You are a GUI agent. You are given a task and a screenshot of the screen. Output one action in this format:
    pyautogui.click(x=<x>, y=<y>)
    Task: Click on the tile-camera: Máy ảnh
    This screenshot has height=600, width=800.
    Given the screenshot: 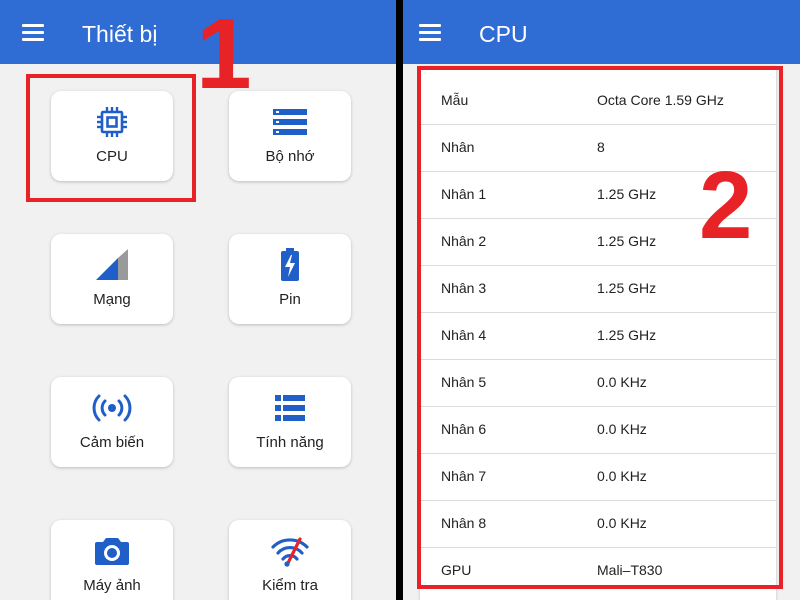 What is the action you would take?
    pyautogui.click(x=112, y=560)
    